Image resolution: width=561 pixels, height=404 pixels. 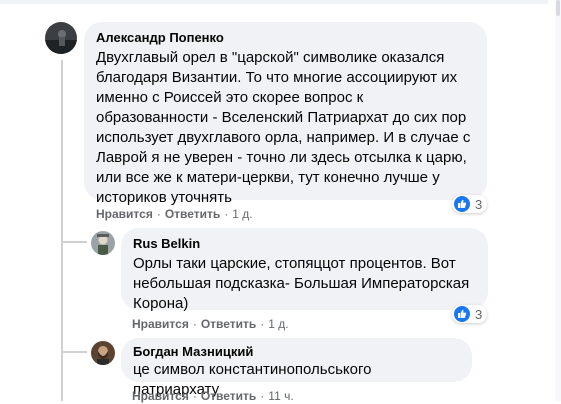 I want to click on thread-line, so click(x=62, y=230).